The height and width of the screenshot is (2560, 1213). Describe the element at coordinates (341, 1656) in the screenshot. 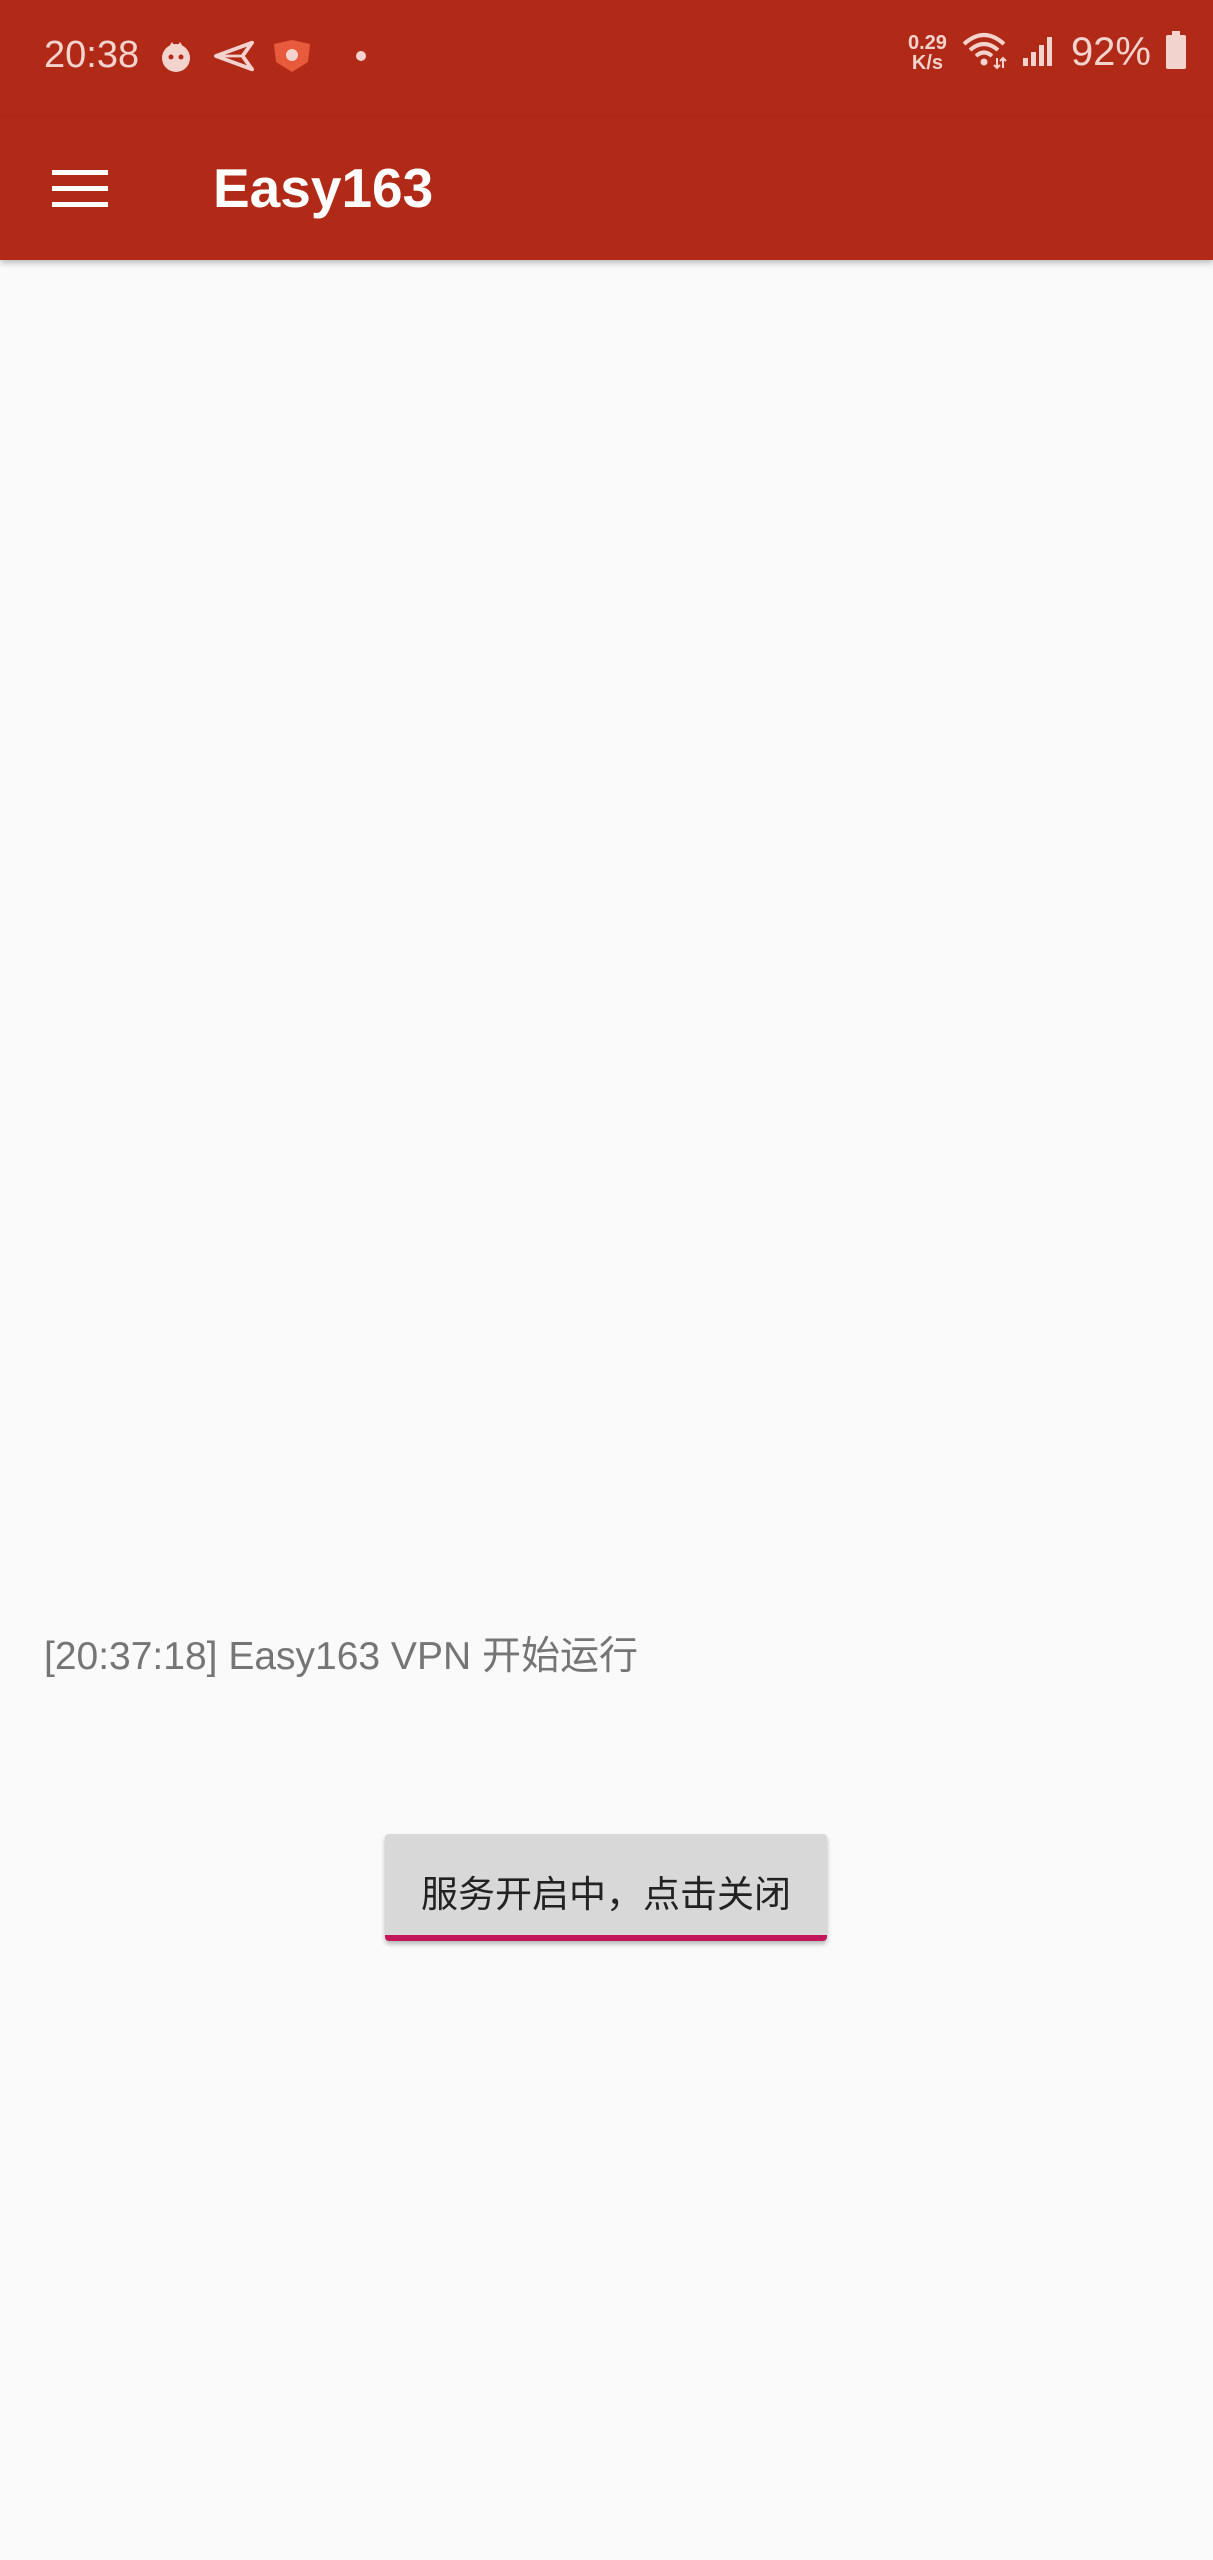

I see `log-line: [20:37:18] Easy163 VPN 开始运行` at that location.